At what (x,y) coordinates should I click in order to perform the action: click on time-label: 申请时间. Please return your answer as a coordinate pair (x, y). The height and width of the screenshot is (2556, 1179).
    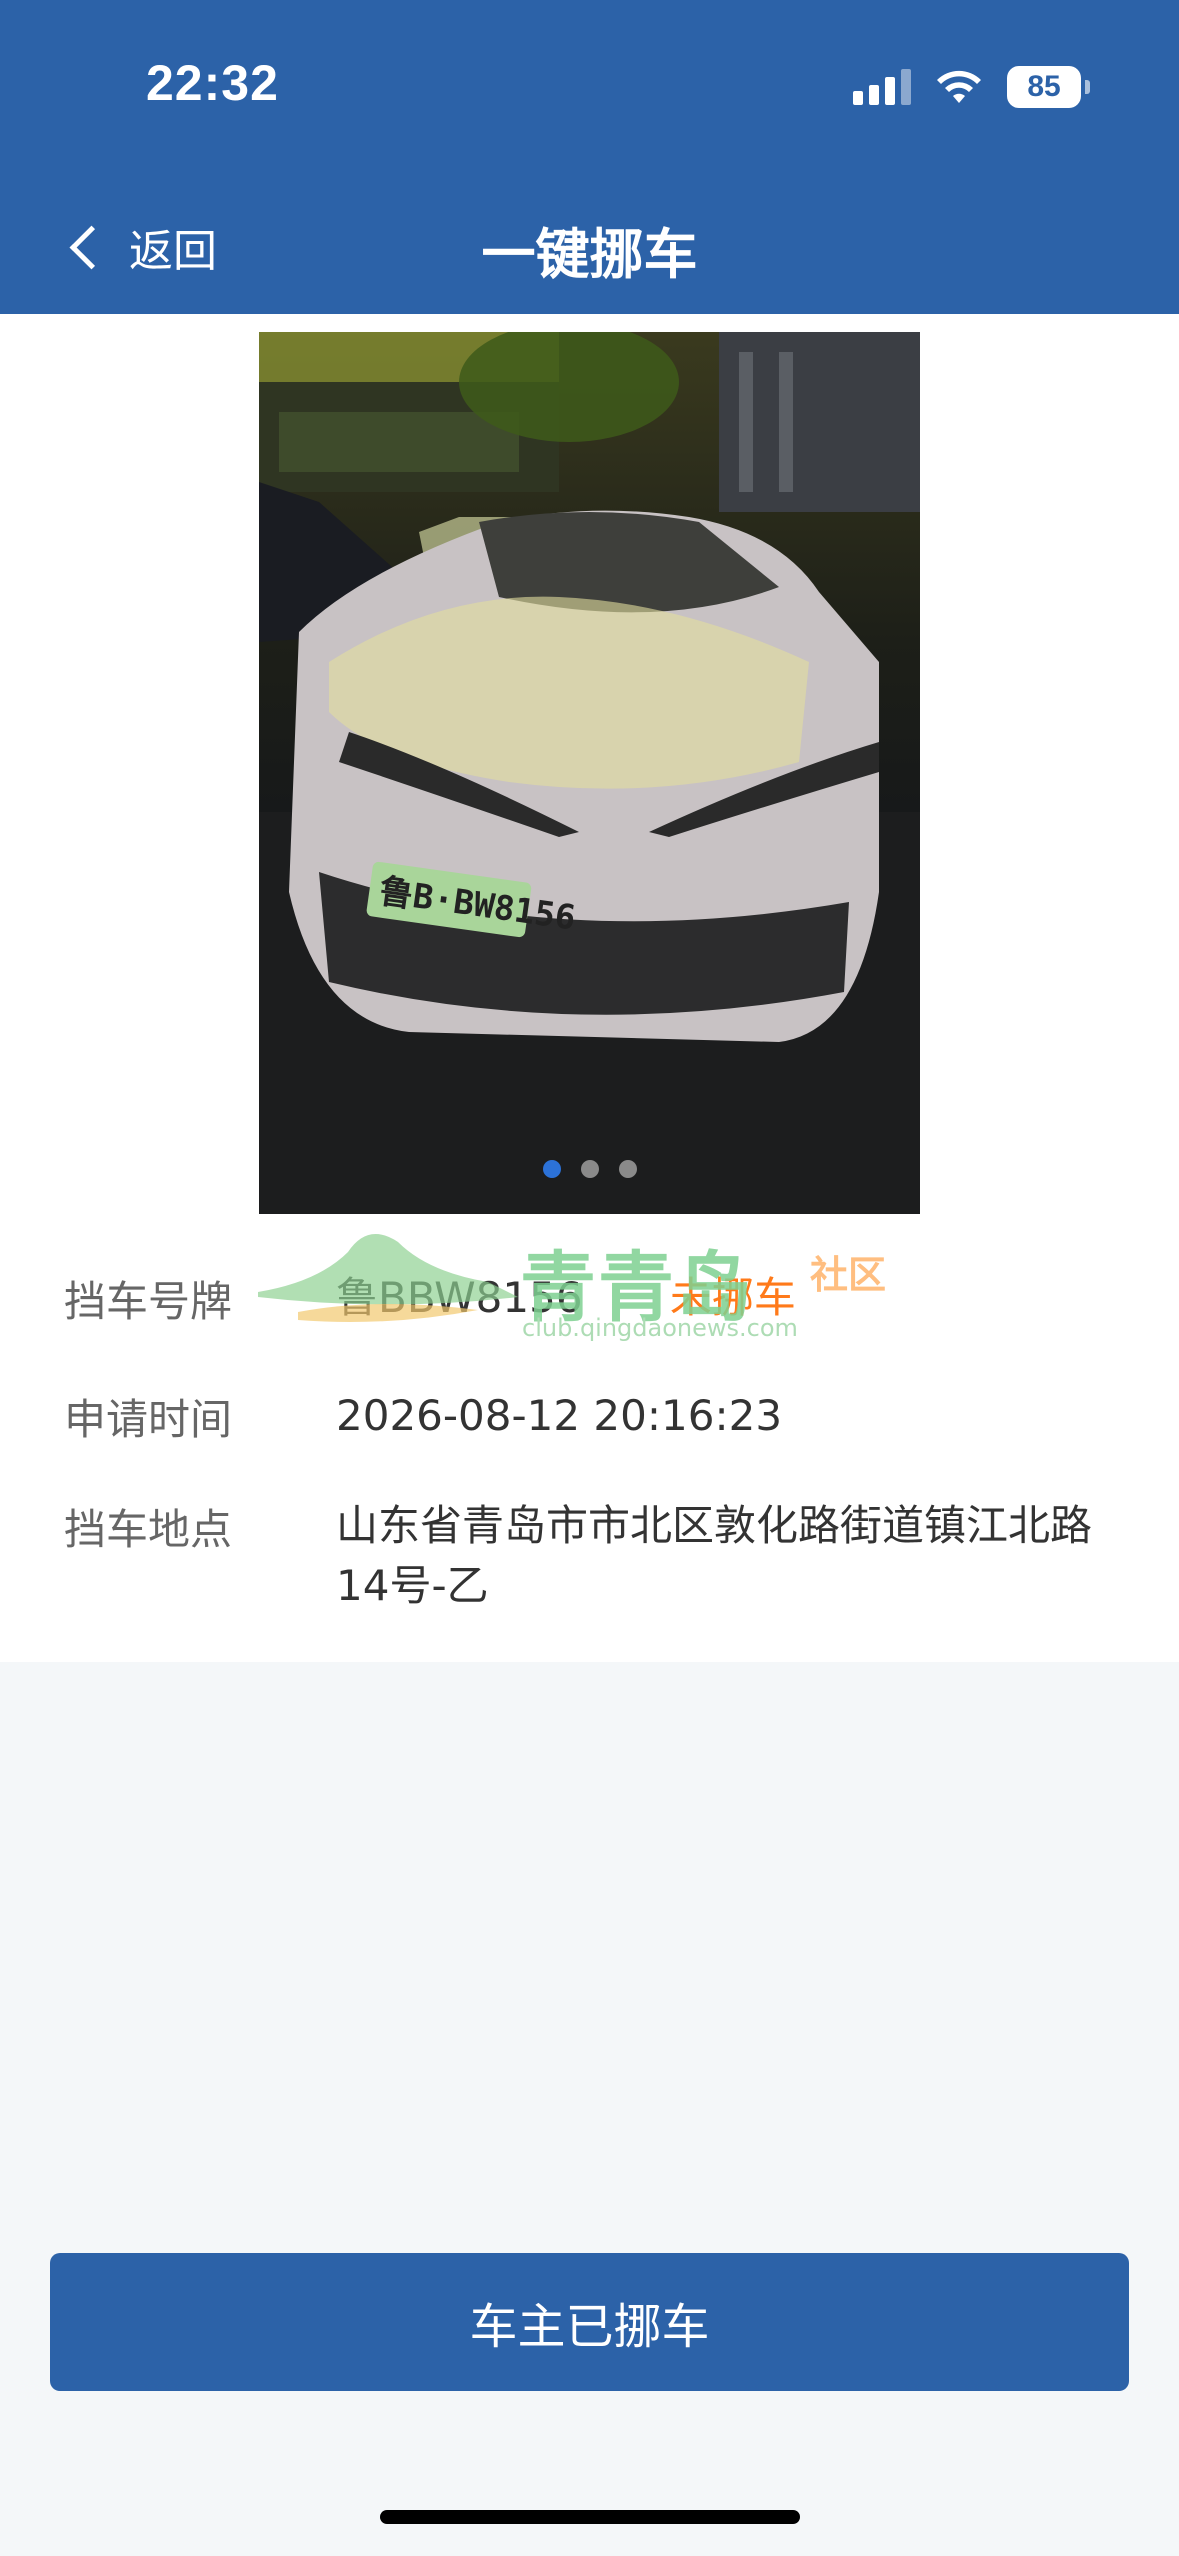
    Looking at the image, I should click on (148, 1419).